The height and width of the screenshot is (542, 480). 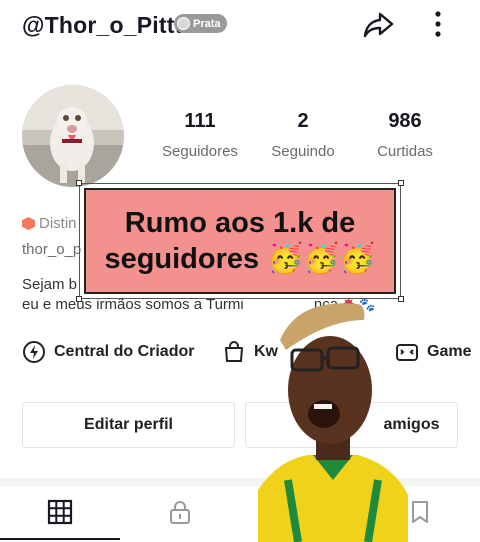 What do you see at coordinates (200, 135) in the screenshot?
I see `followers-stat: 111 Seguidores` at bounding box center [200, 135].